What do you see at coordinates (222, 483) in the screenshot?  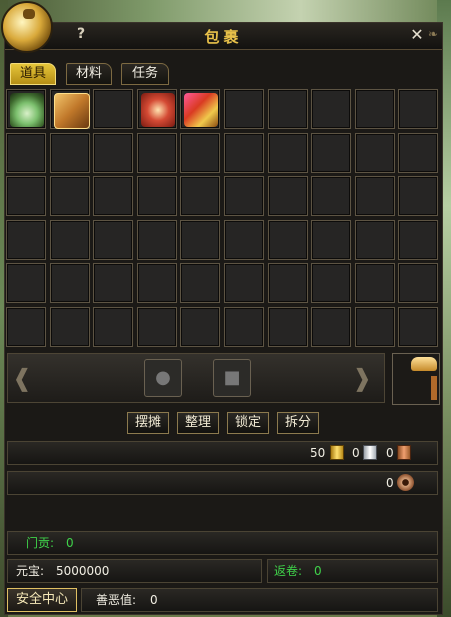 I see `coin-bar: 0` at bounding box center [222, 483].